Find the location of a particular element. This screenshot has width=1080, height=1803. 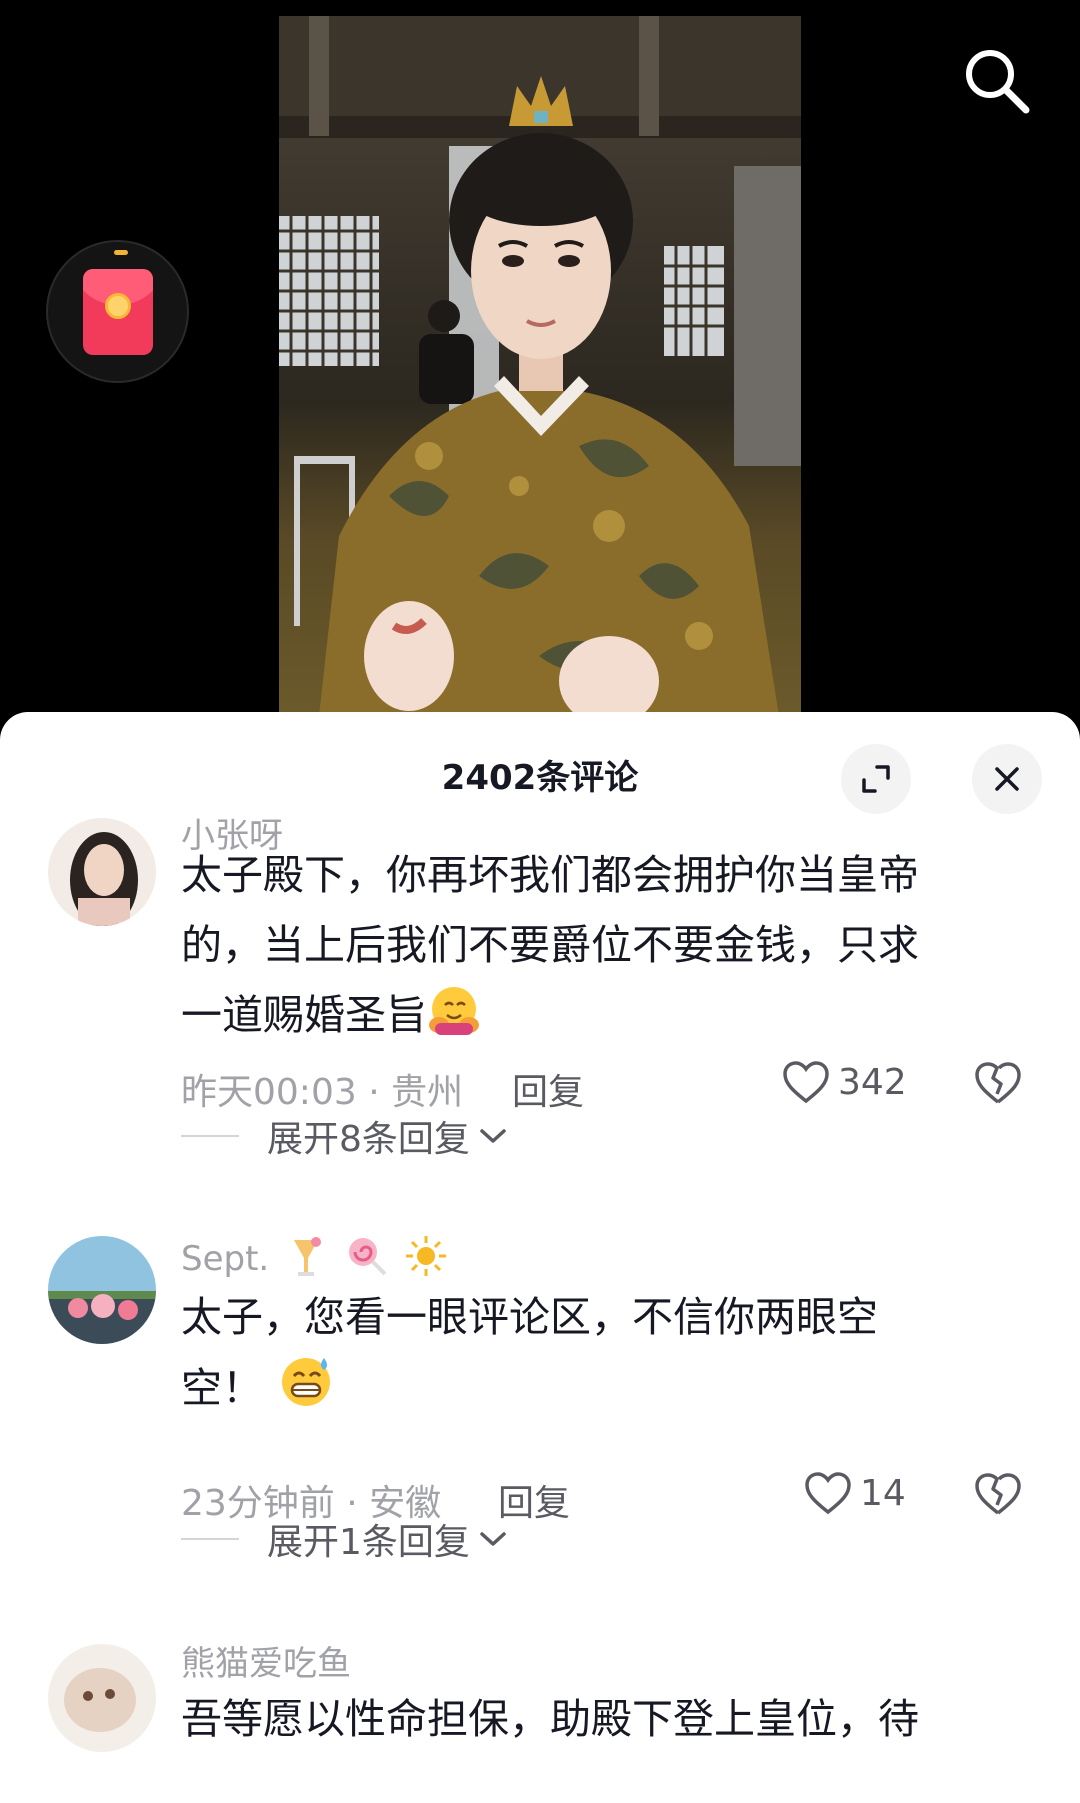

comment-item: 熊猫爱吃鱼 吾等愿以性命担保，助殿下登上皇位，待 is located at coordinates (540, 1723).